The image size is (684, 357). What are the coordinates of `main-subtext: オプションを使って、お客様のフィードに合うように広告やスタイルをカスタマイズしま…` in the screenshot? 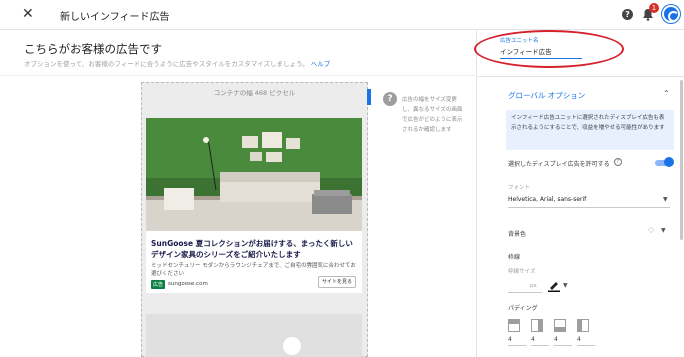 It's located at (177, 63).